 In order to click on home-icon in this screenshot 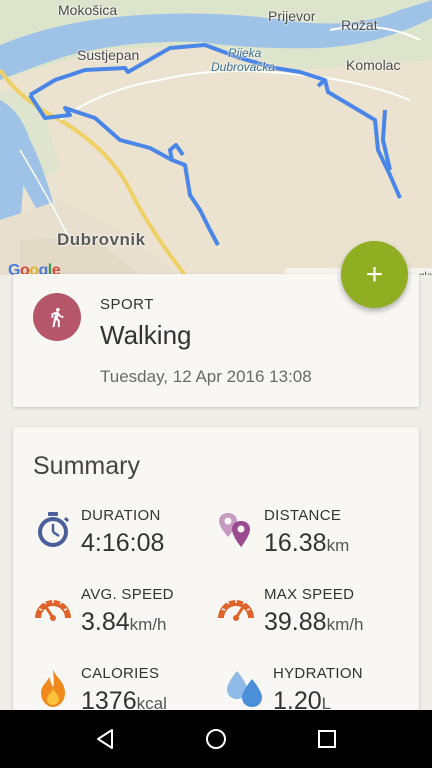, I will do `click(215, 739)`.